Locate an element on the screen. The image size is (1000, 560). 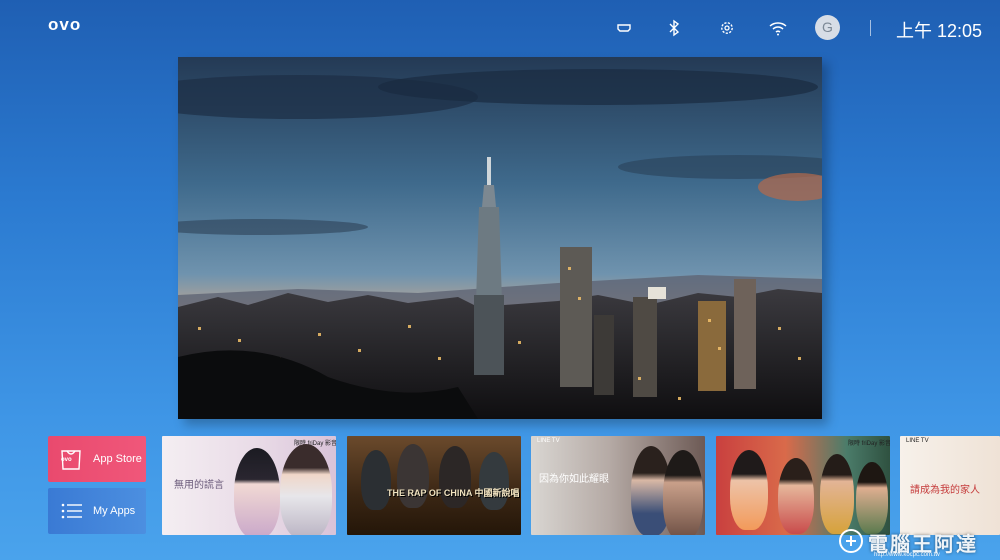
watermark-url: http://www.kocpc.com.tw is located at coordinates (907, 555).